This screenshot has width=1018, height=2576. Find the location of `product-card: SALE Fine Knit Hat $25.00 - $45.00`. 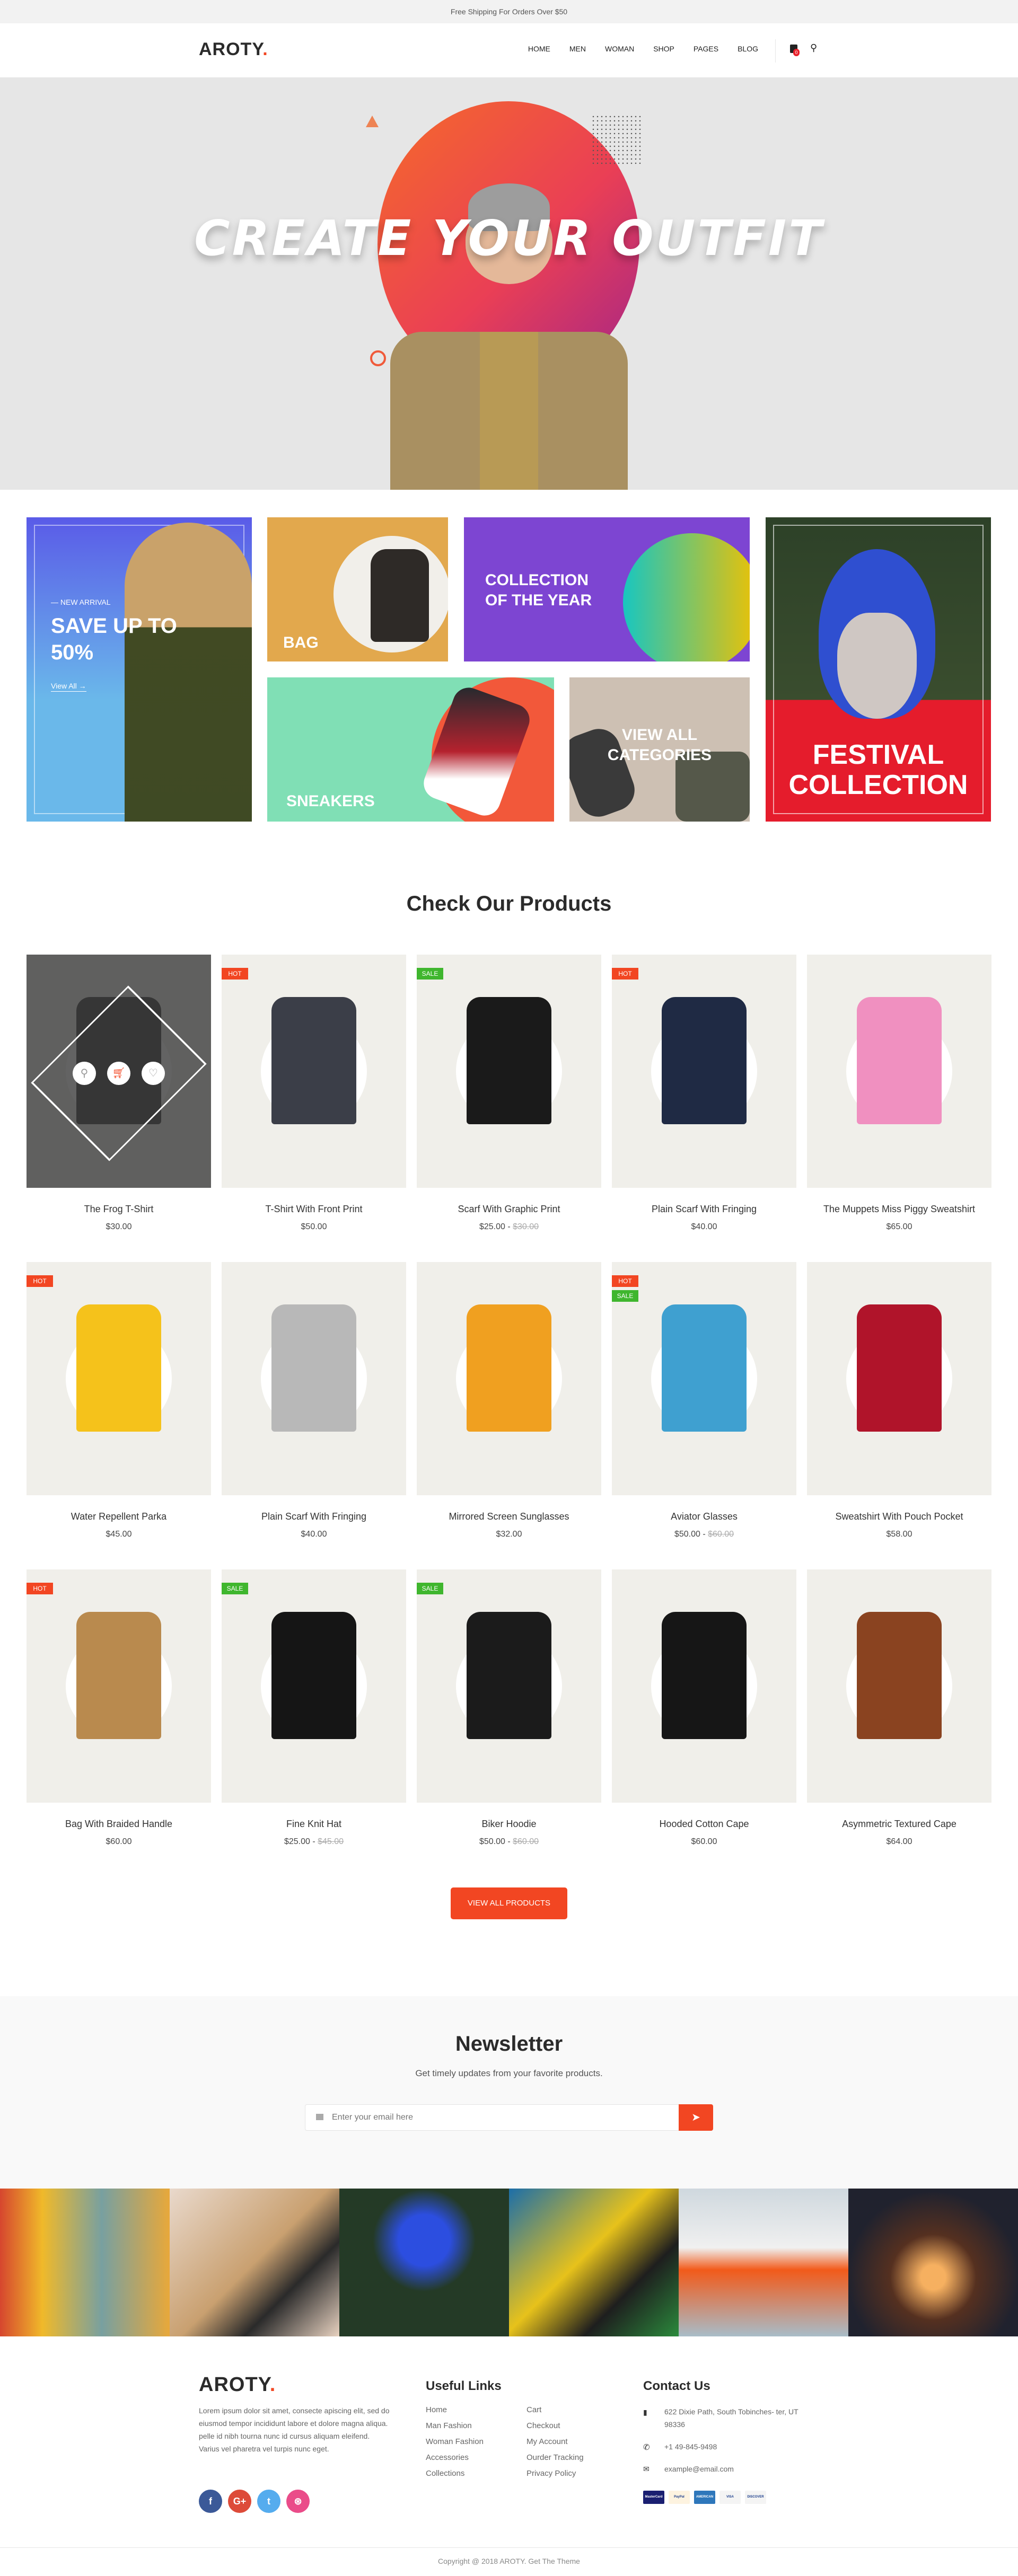

product-card: SALE Fine Knit Hat $25.00 - $45.00 is located at coordinates (314, 1708).